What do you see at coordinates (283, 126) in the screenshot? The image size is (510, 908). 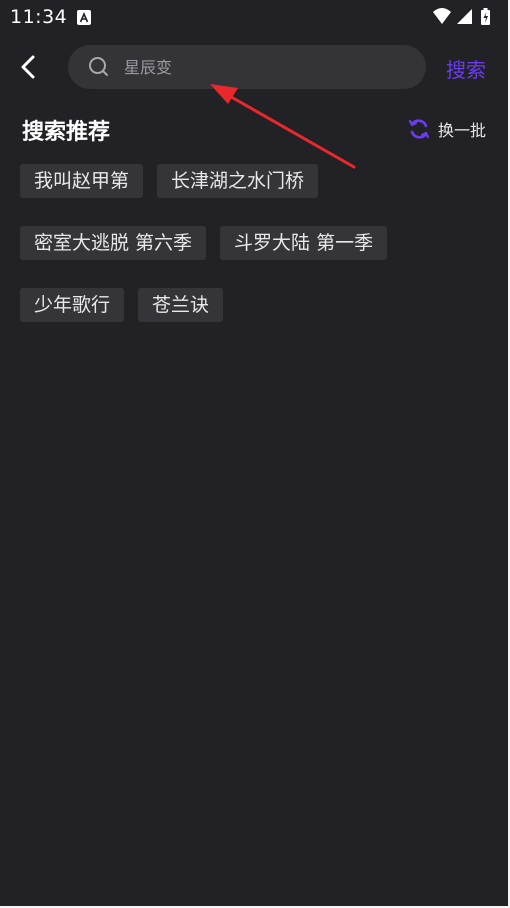 I see `annotation-arrow` at bounding box center [283, 126].